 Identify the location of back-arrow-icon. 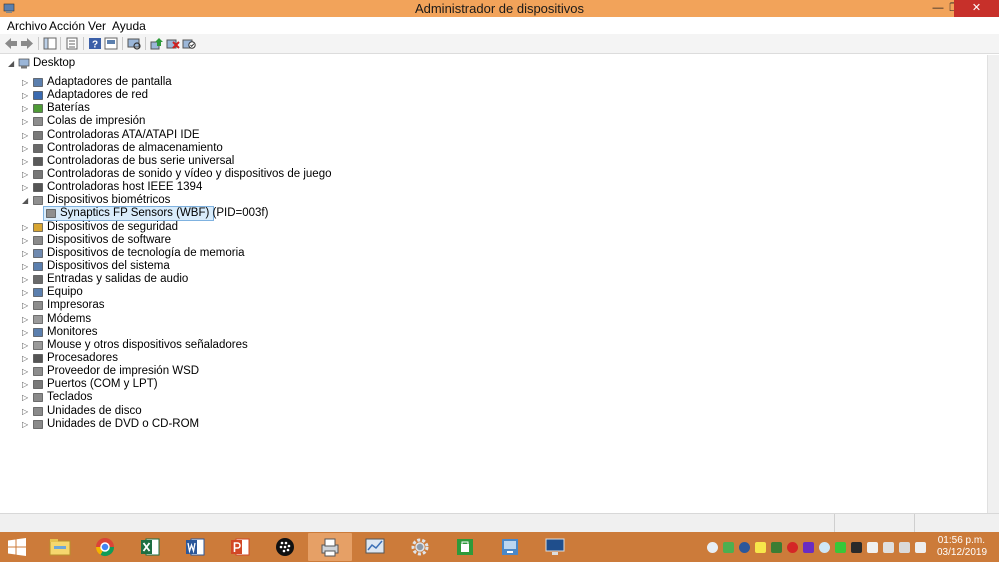
(11, 43).